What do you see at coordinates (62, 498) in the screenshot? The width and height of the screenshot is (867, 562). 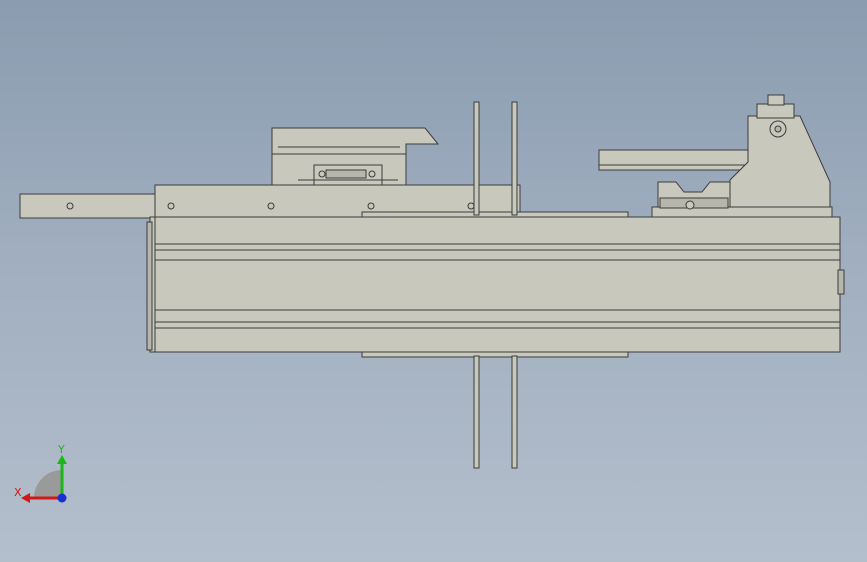 I see `z-axis-dot` at bounding box center [62, 498].